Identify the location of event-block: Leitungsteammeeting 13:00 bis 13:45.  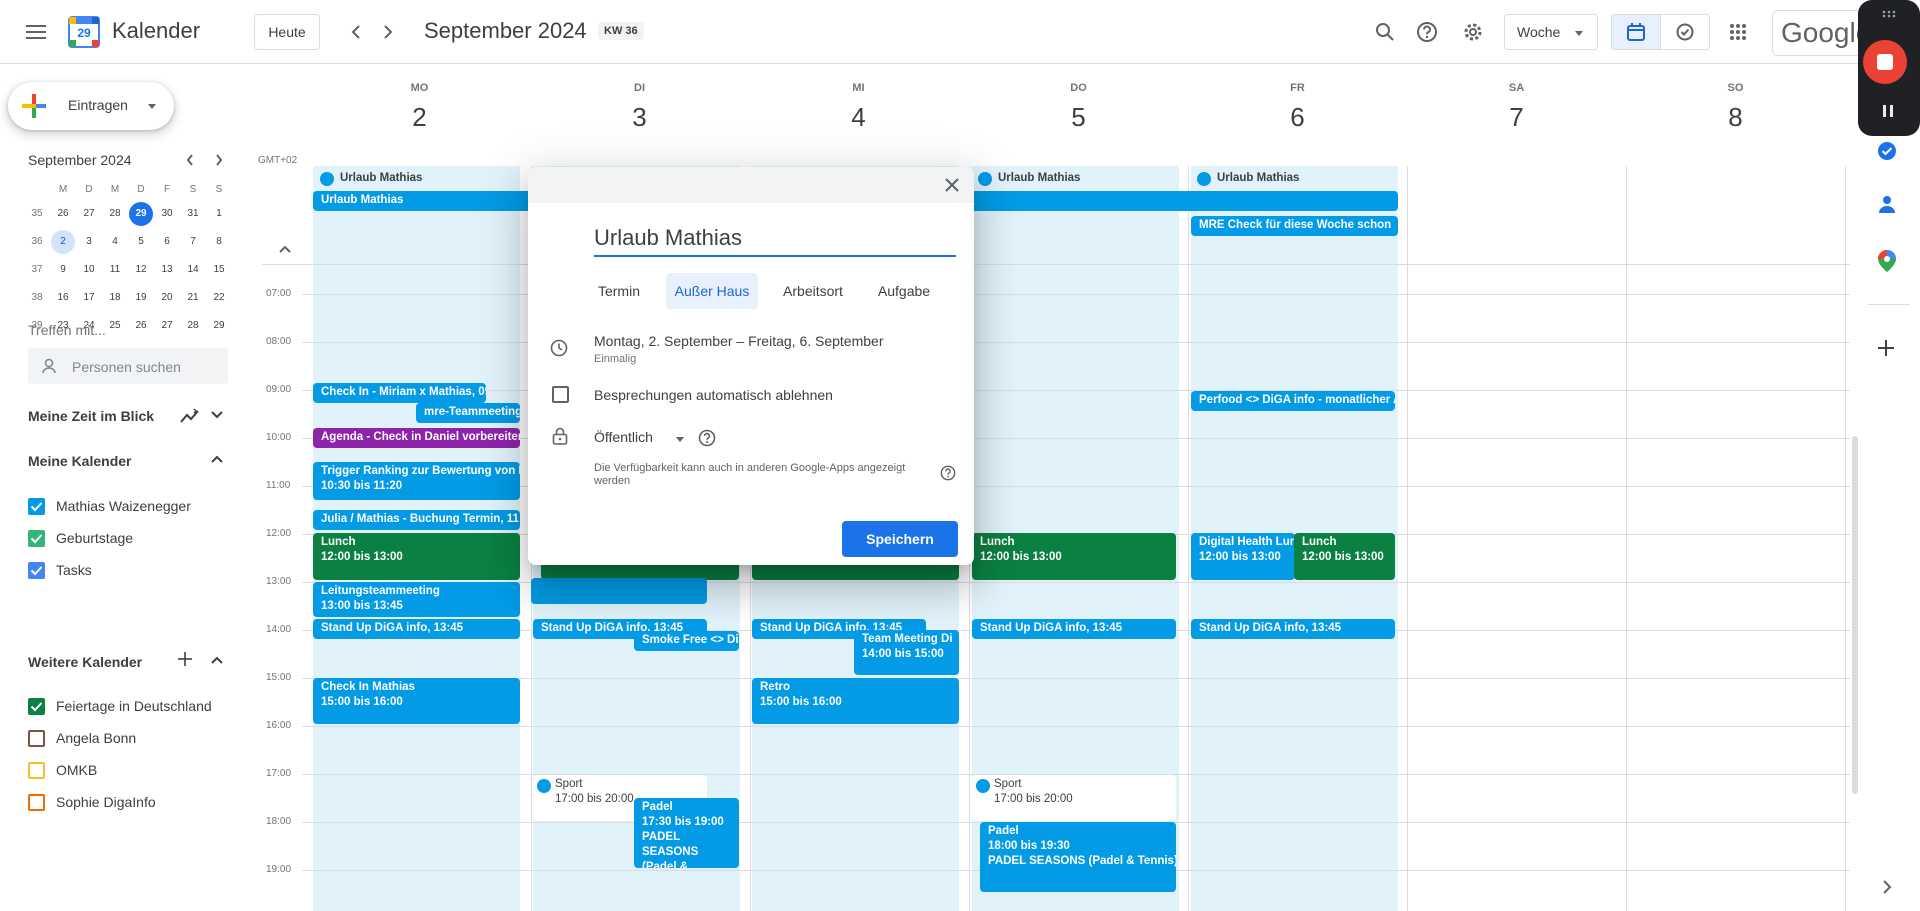
(416, 599).